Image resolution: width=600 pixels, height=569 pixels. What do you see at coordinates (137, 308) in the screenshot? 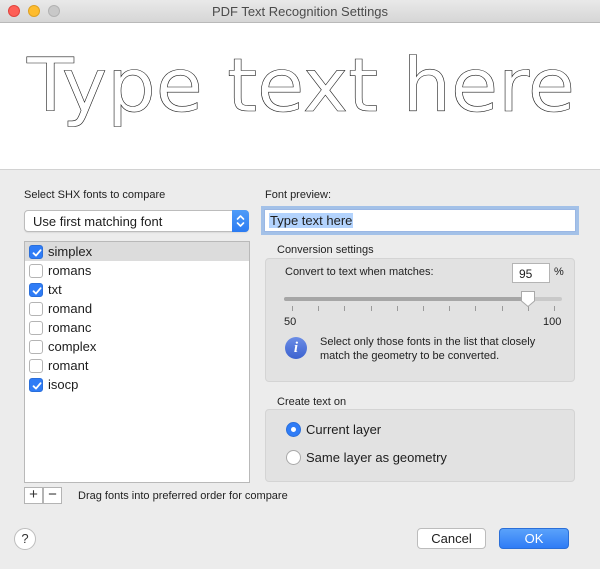
I see `font-list-row: romand` at bounding box center [137, 308].